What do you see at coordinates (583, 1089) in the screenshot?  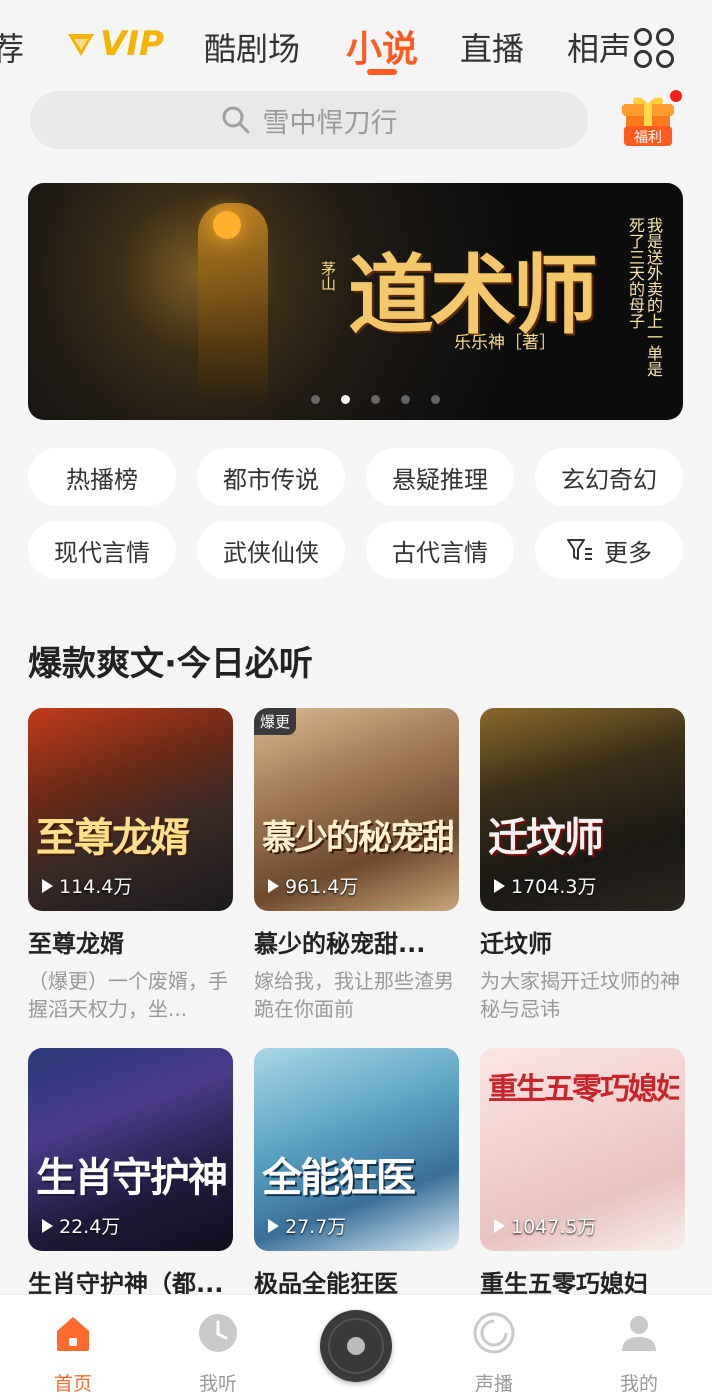 I see `cover-title: 重生五零巧媳妇` at bounding box center [583, 1089].